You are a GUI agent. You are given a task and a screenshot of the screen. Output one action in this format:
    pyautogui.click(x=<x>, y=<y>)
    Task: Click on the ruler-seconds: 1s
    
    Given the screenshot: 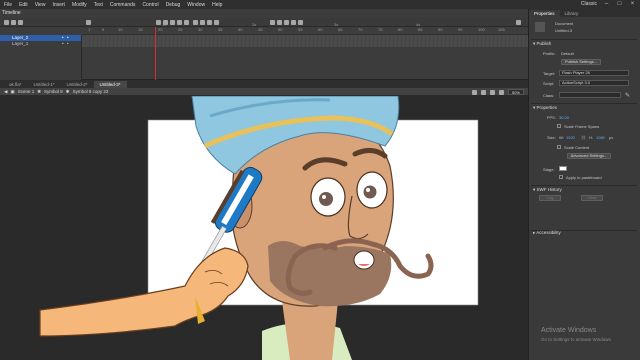 What is the action you would take?
    pyautogui.click(x=164, y=24)
    